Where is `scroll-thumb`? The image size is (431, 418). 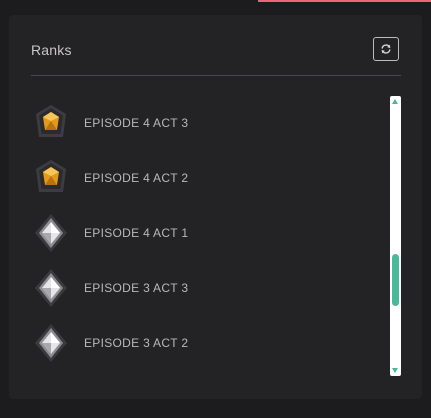 scroll-thumb is located at coordinates (395, 280).